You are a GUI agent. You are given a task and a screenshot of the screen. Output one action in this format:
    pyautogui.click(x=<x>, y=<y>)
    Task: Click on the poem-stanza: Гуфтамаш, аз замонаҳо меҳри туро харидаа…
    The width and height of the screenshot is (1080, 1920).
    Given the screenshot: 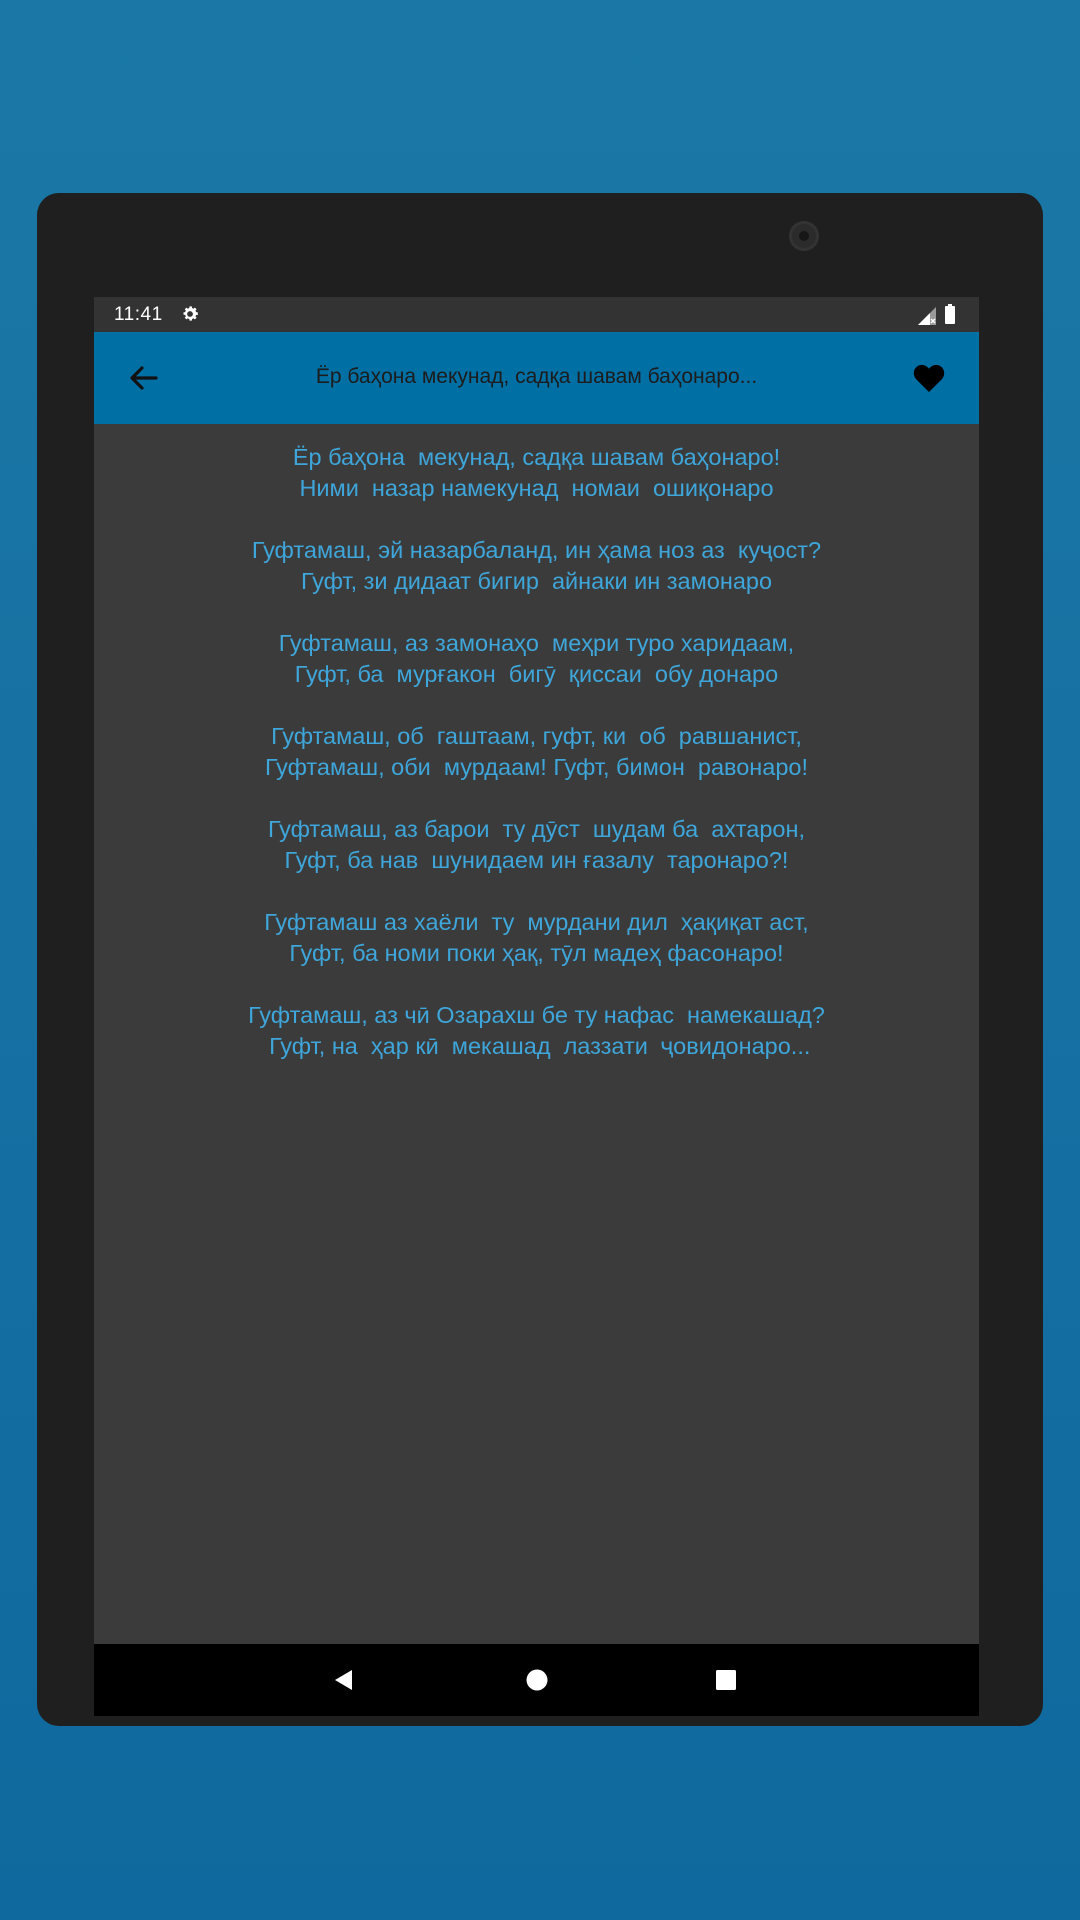 What is the action you would take?
    pyautogui.click(x=536, y=659)
    